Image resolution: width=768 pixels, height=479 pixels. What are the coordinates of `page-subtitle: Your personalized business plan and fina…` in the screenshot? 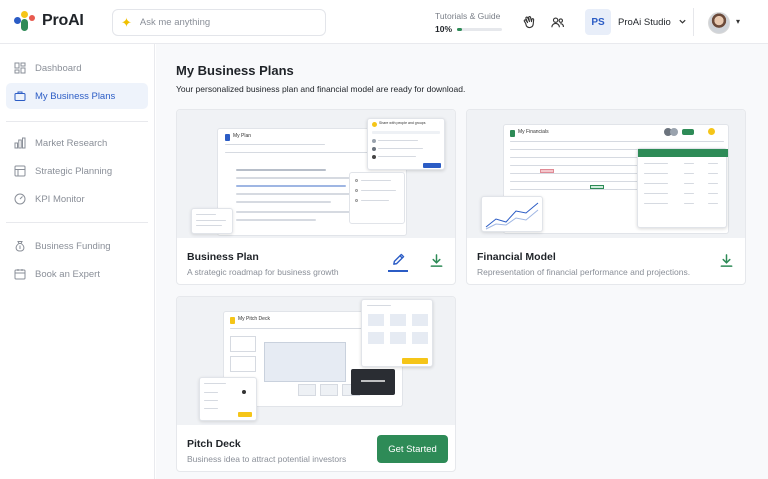 It's located at (321, 89).